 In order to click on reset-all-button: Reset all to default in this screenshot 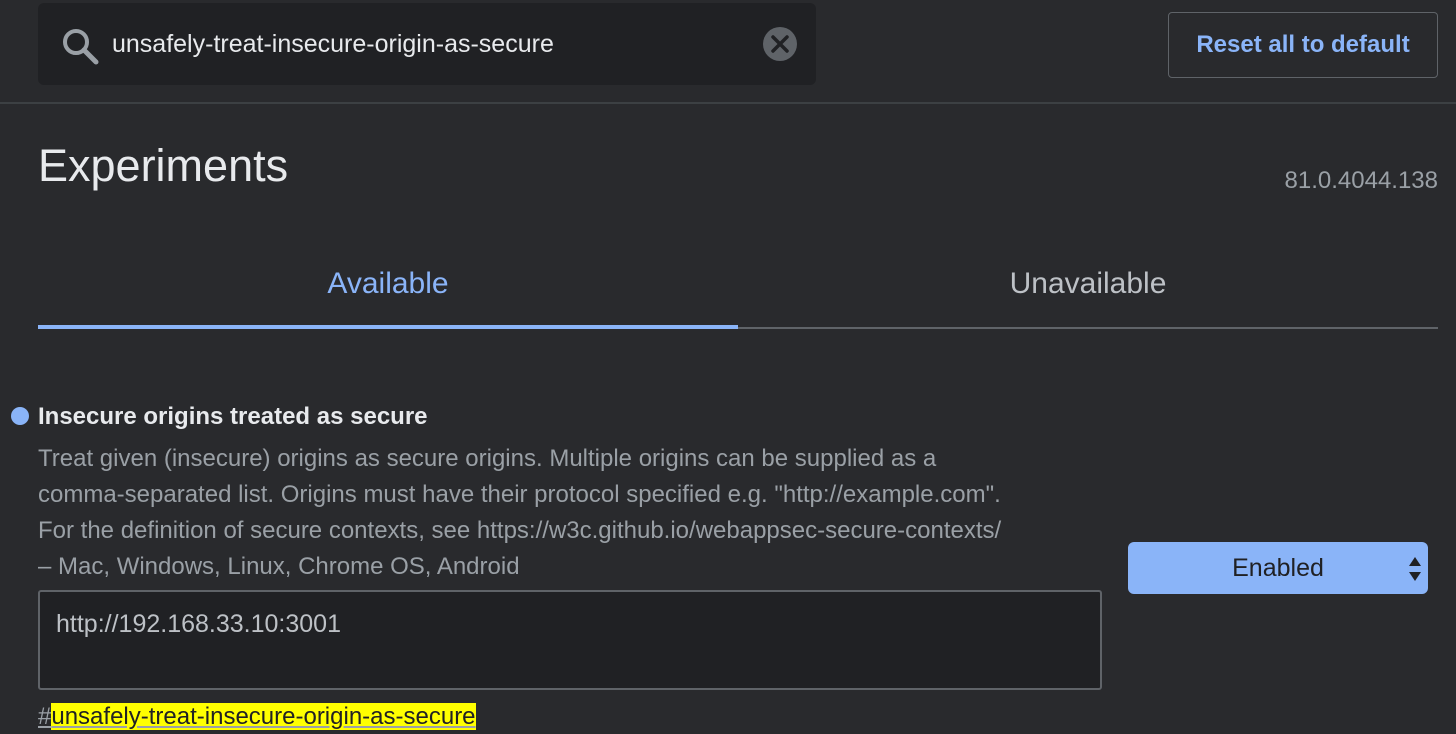, I will do `click(1303, 45)`.